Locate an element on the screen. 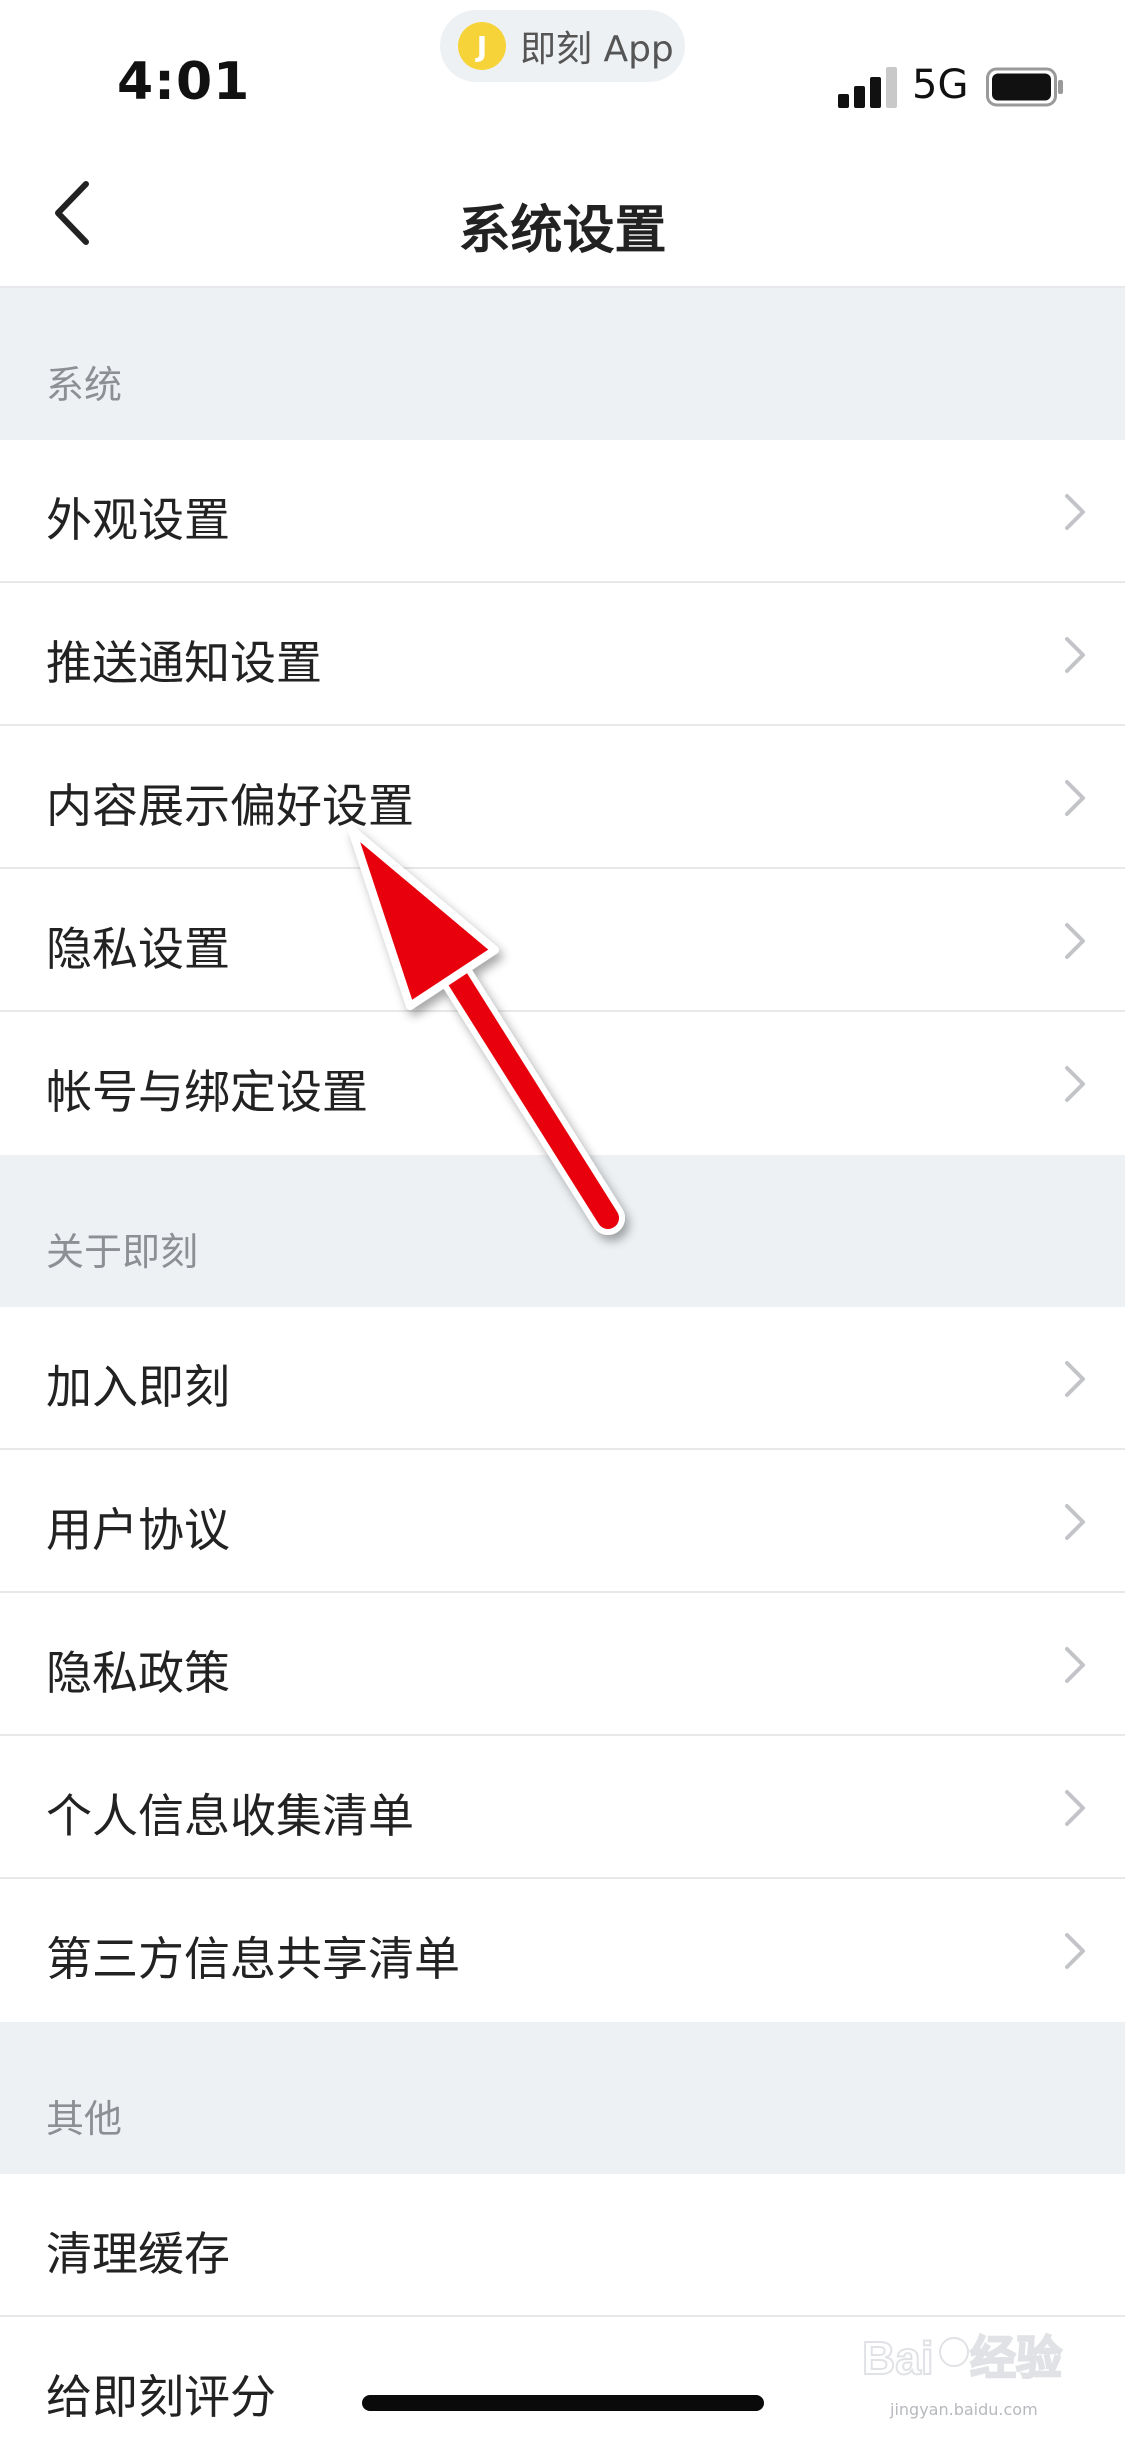 This screenshot has width=1125, height=2460. section-header-about: 关于即刻 is located at coordinates (562, 1231).